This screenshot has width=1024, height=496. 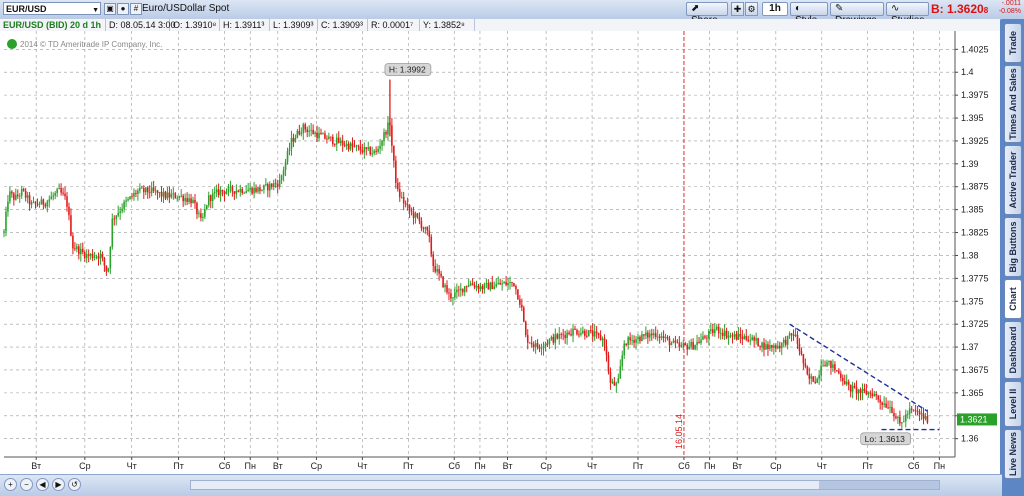 I want to click on sidebar-tab-label: Chart, so click(x=1013, y=299).